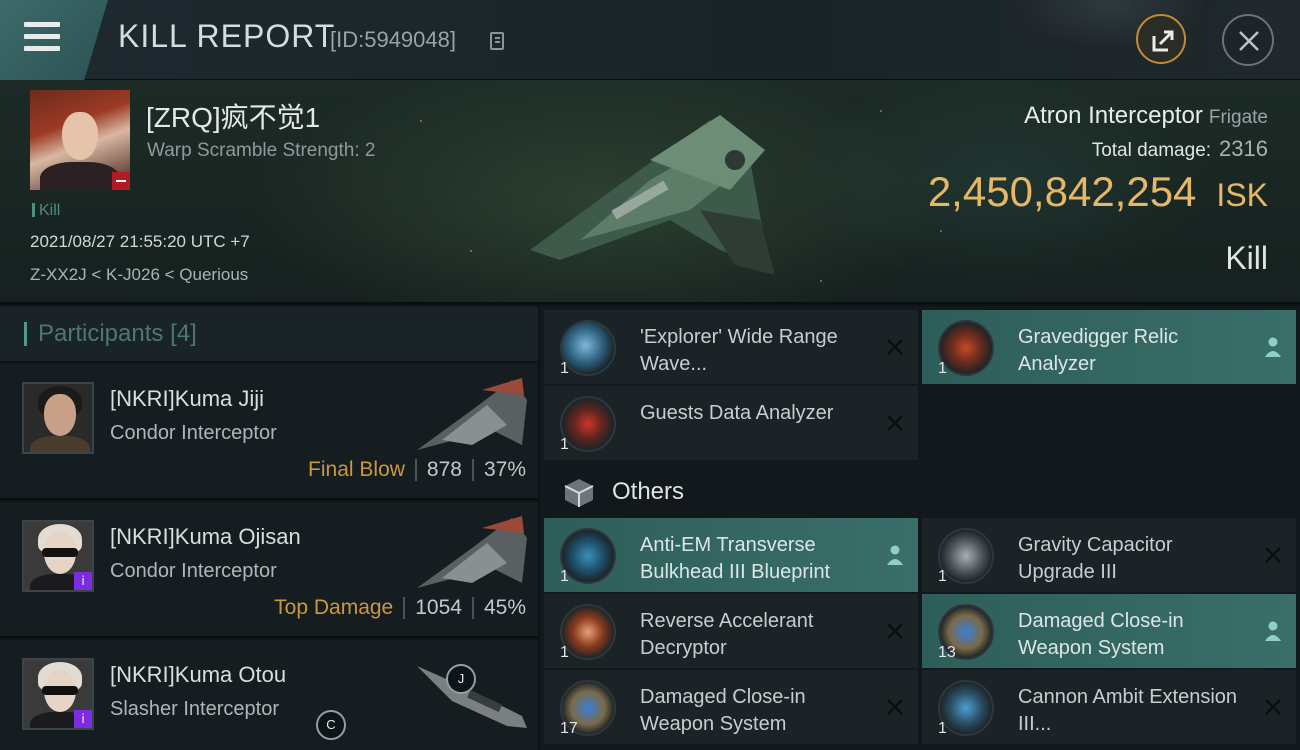  I want to click on item-row: 1 Gravedigger Relic Analyzer, so click(1109, 347).